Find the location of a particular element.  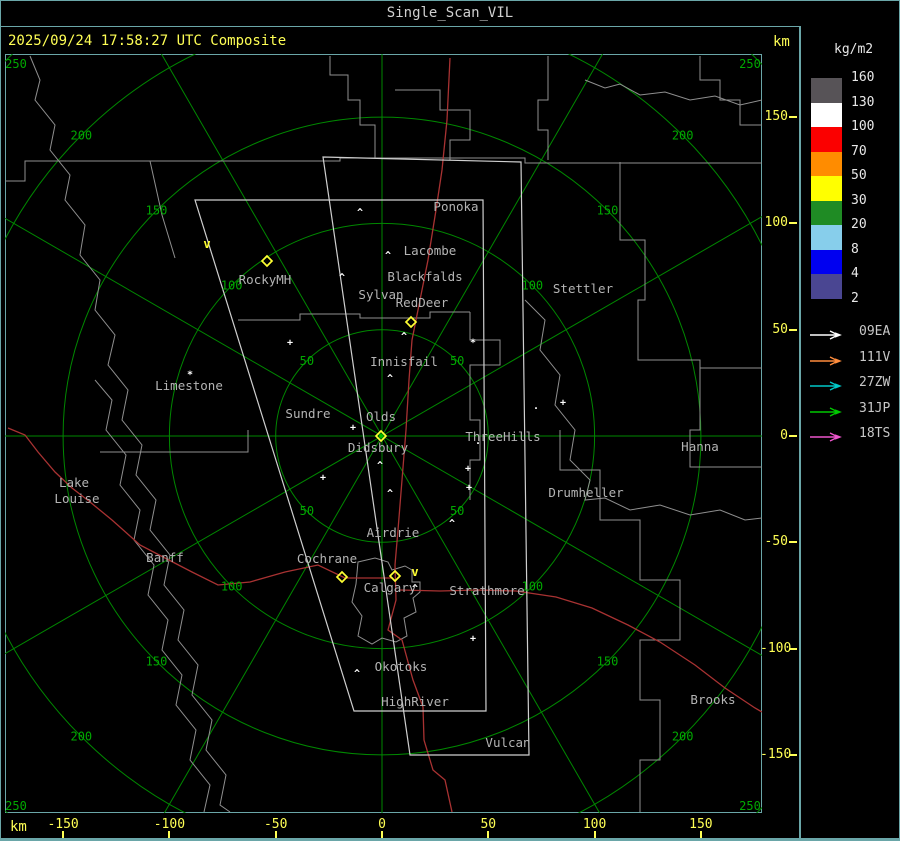

legend-radar-row: 09EA is located at coordinates (849, 334).